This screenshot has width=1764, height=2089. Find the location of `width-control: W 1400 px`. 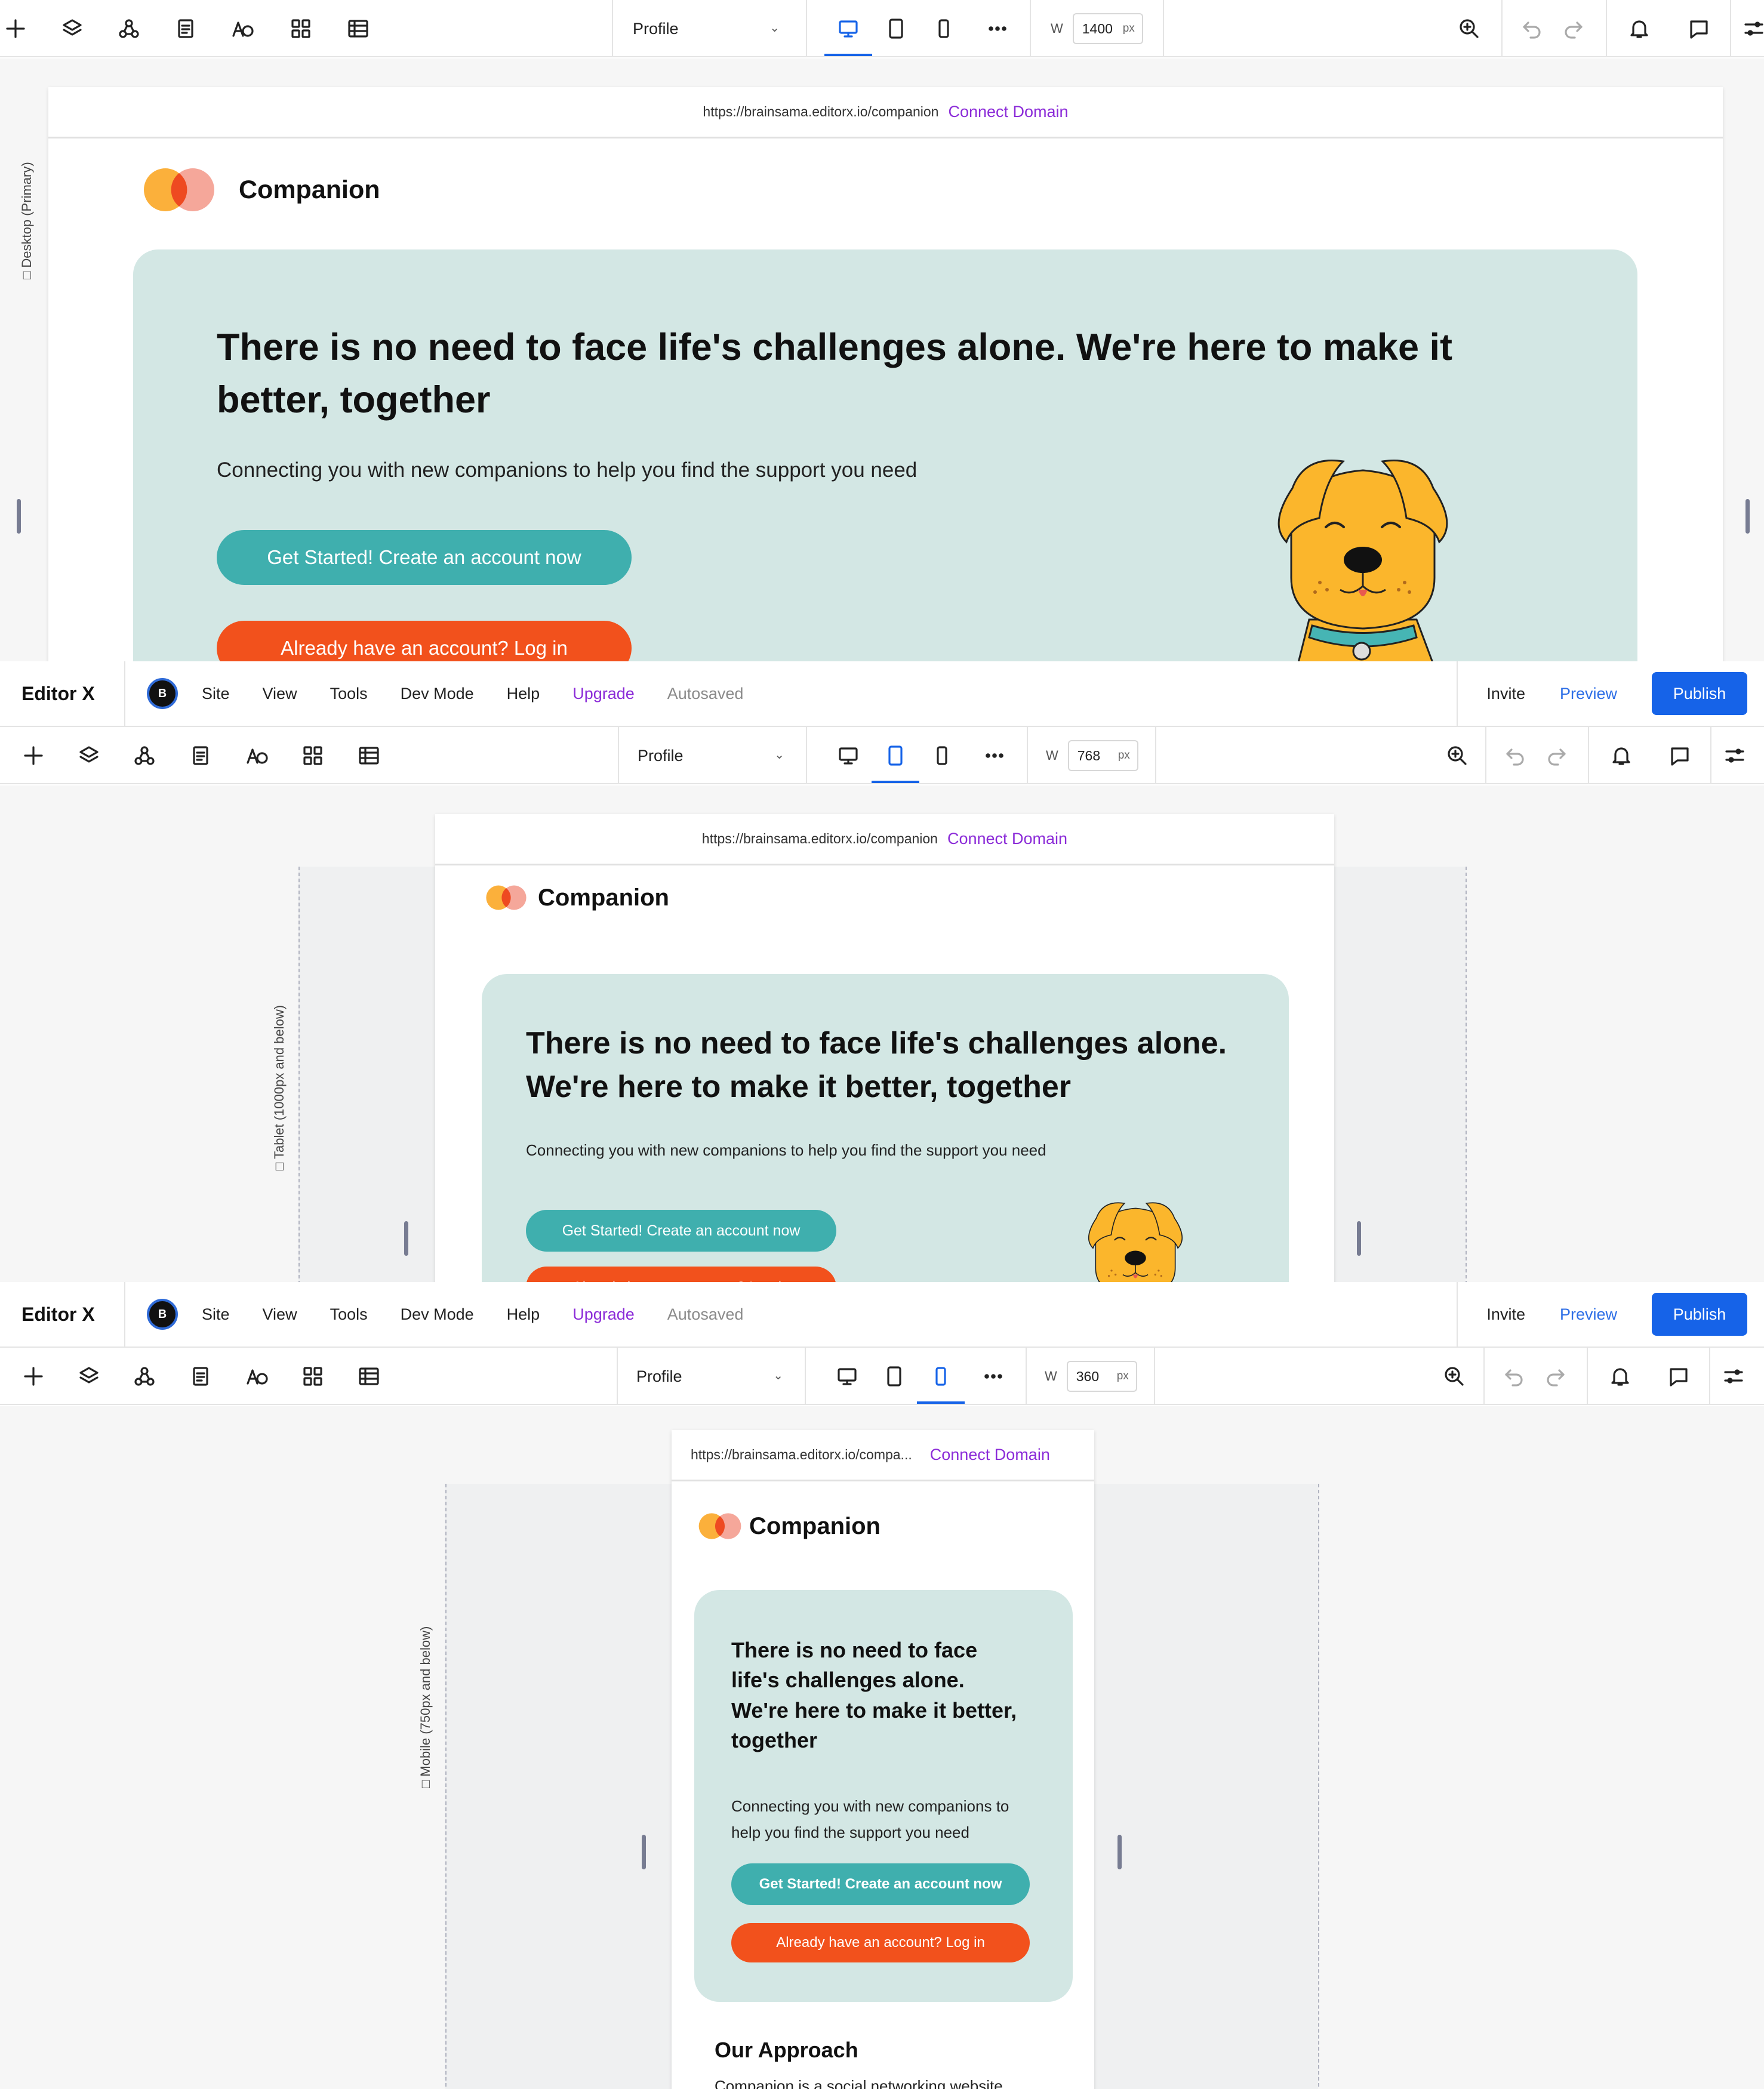

width-control: W 1400 px is located at coordinates (1097, 29).